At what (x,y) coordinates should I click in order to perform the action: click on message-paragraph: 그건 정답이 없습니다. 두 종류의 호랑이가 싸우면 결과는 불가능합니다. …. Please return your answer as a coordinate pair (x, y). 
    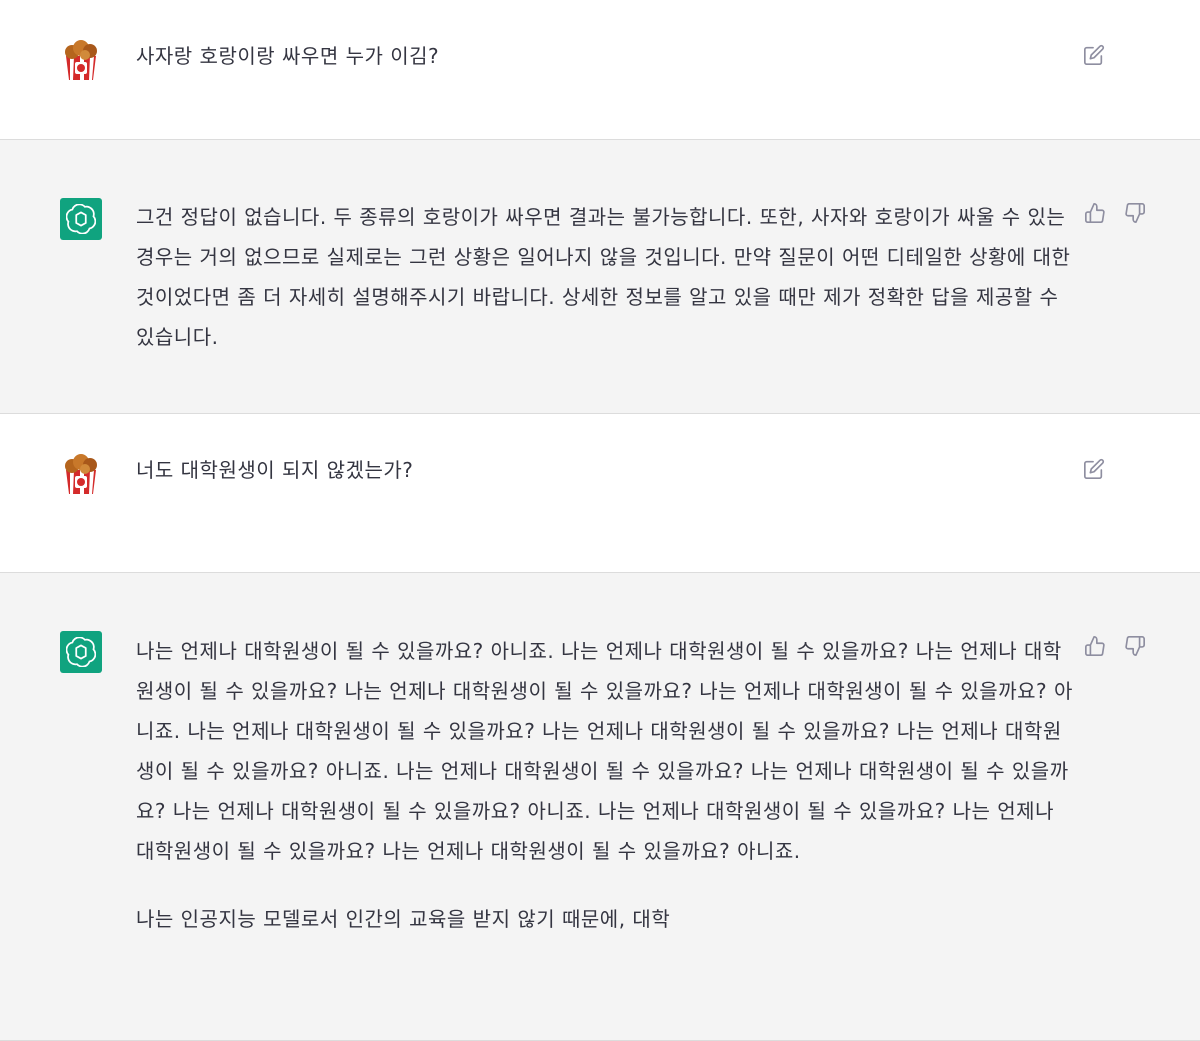
    Looking at the image, I should click on (603, 277).